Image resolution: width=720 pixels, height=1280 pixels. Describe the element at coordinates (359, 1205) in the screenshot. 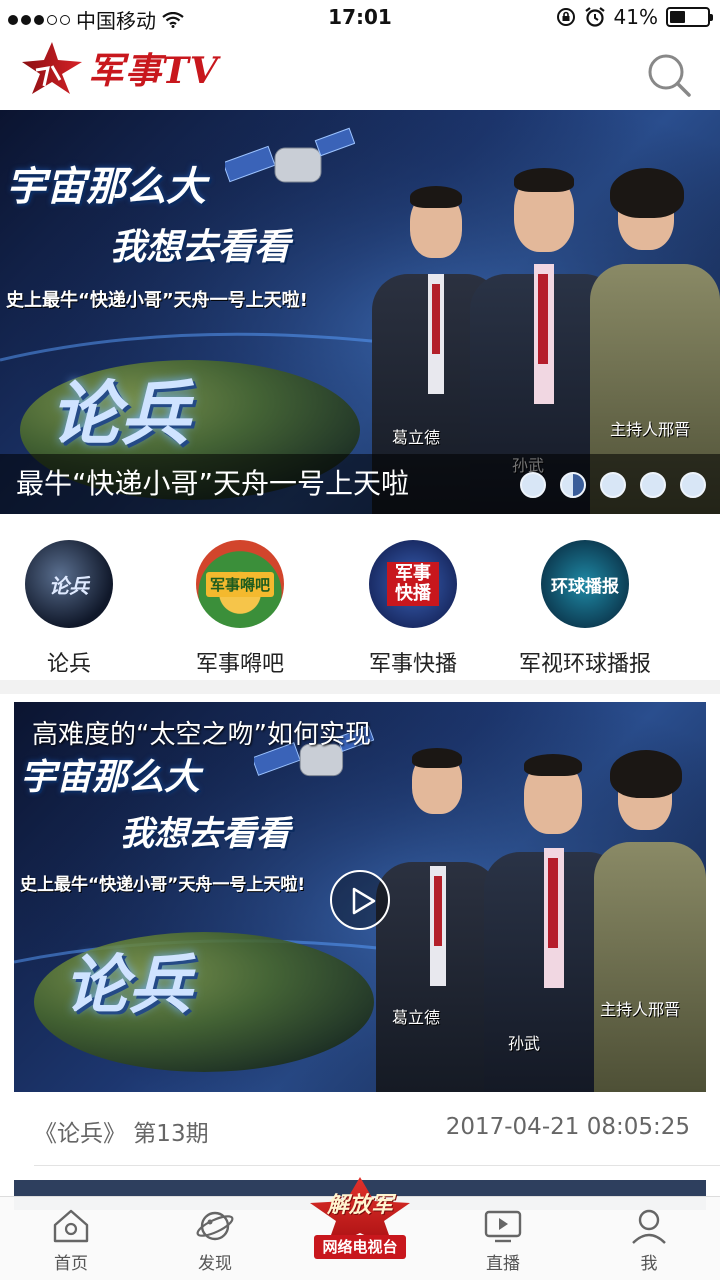

I see `center-tab-title: 解放军` at that location.